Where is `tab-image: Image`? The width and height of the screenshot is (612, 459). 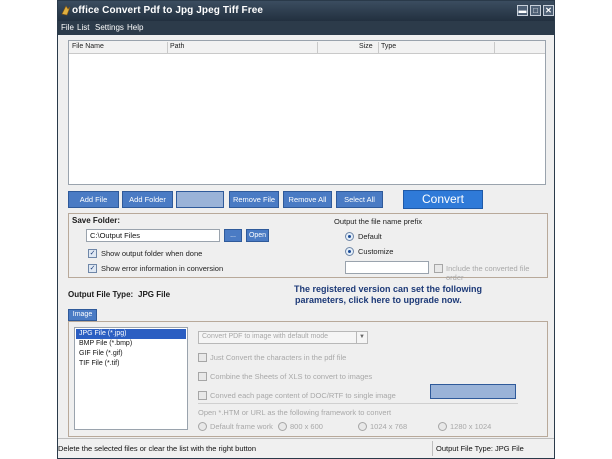 tab-image: Image is located at coordinates (82, 315).